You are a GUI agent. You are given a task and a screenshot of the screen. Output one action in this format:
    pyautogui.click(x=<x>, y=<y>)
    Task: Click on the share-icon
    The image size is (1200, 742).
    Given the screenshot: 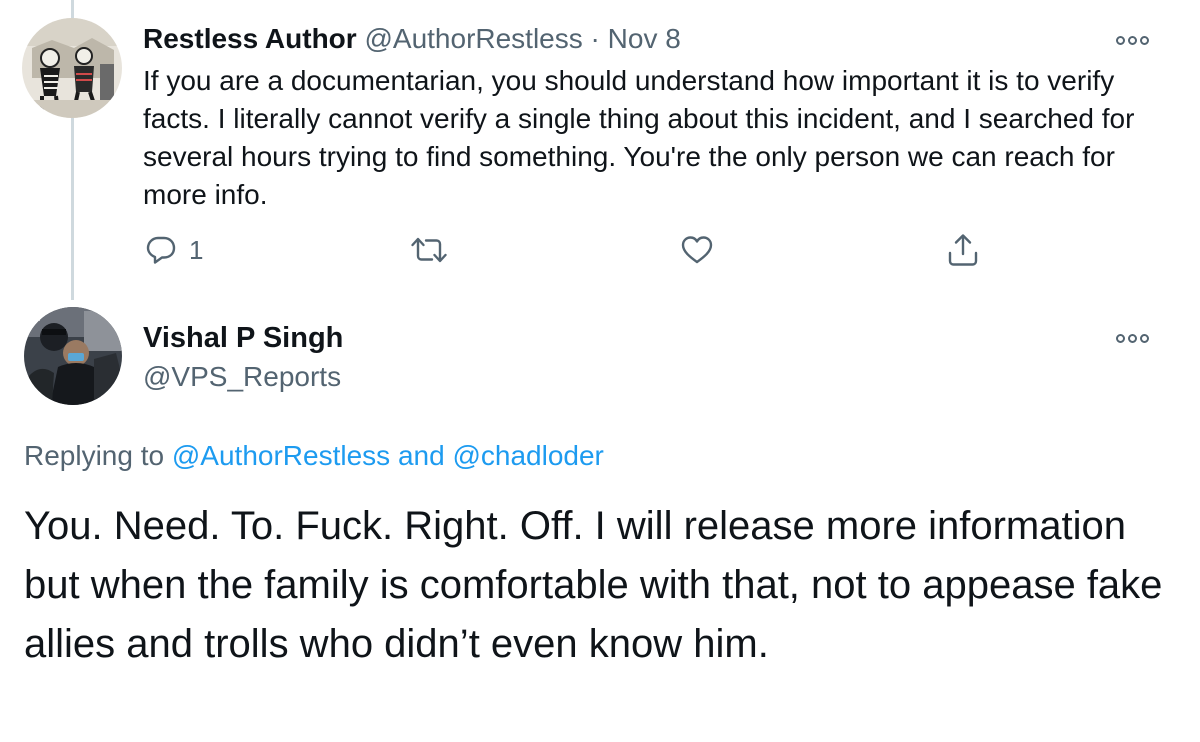 What is the action you would take?
    pyautogui.click(x=963, y=250)
    